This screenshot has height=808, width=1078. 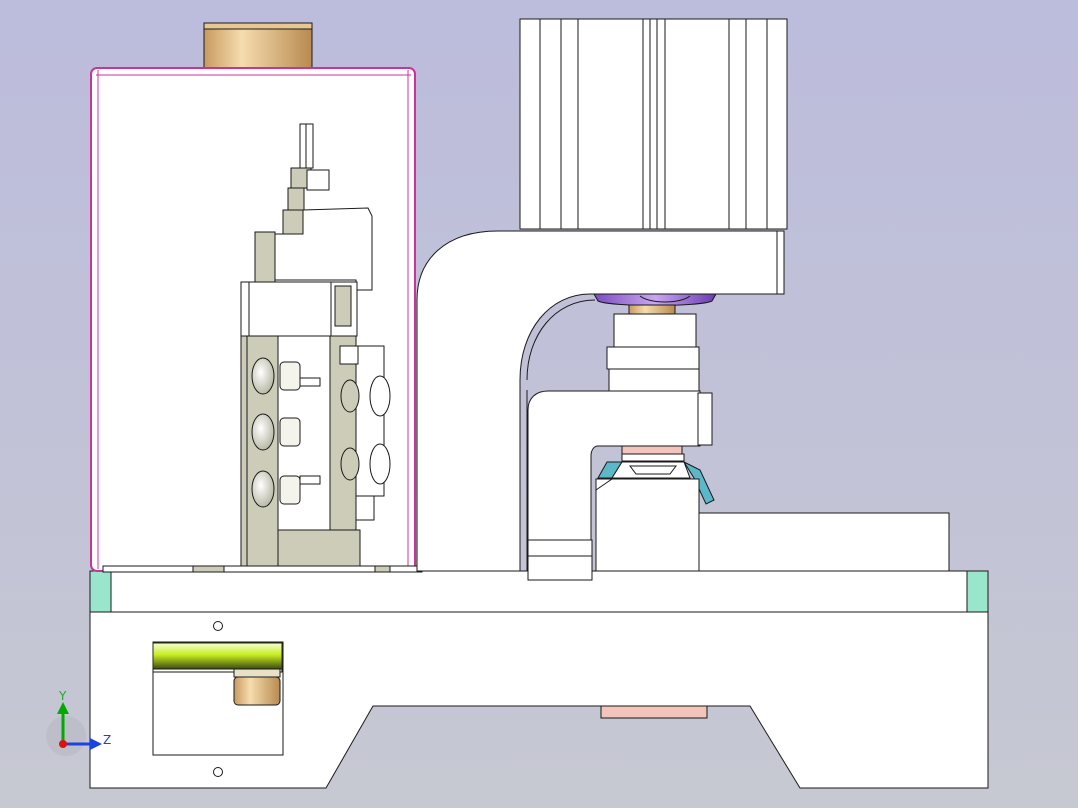 I want to click on valve-upper-block, so click(x=293, y=222).